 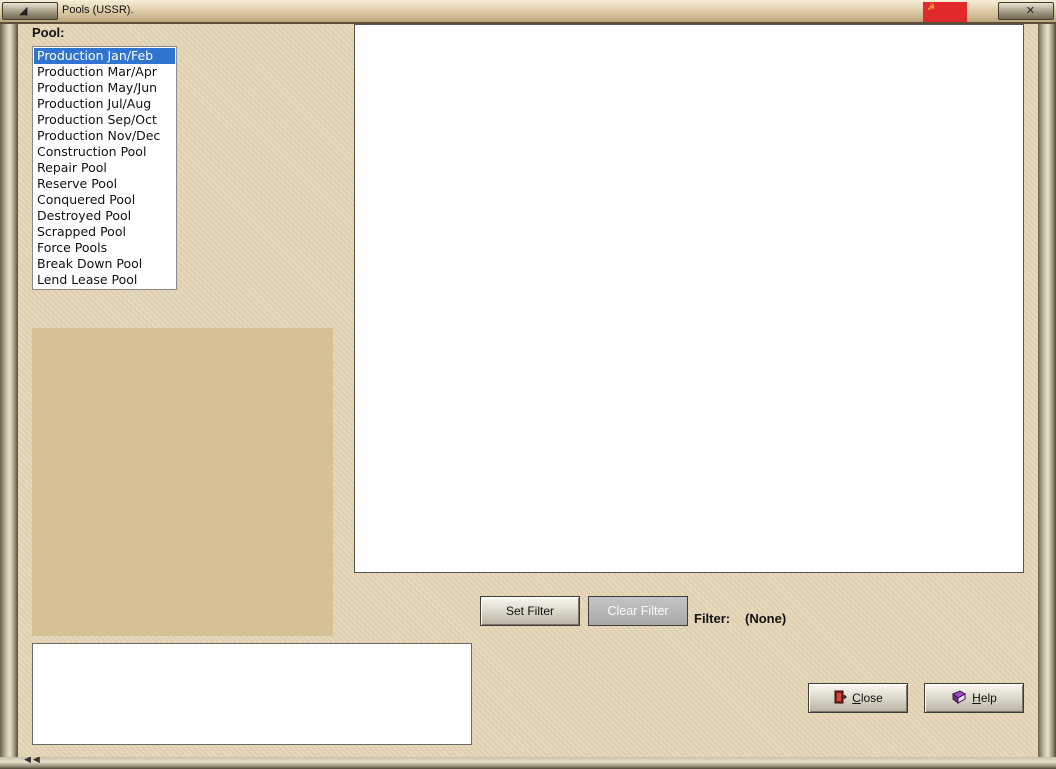 What do you see at coordinates (104, 248) in the screenshot?
I see `pool-list-item: Force Pools` at bounding box center [104, 248].